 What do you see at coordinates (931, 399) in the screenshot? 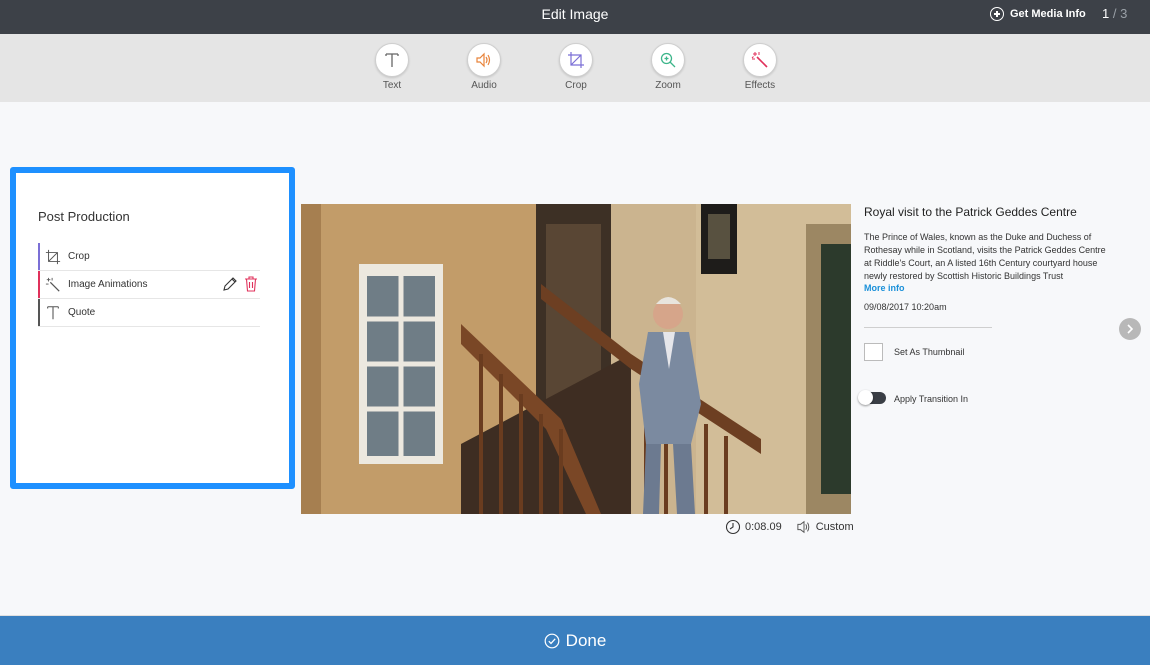
I see `apply-transition-label: Apply Transition In` at bounding box center [931, 399].